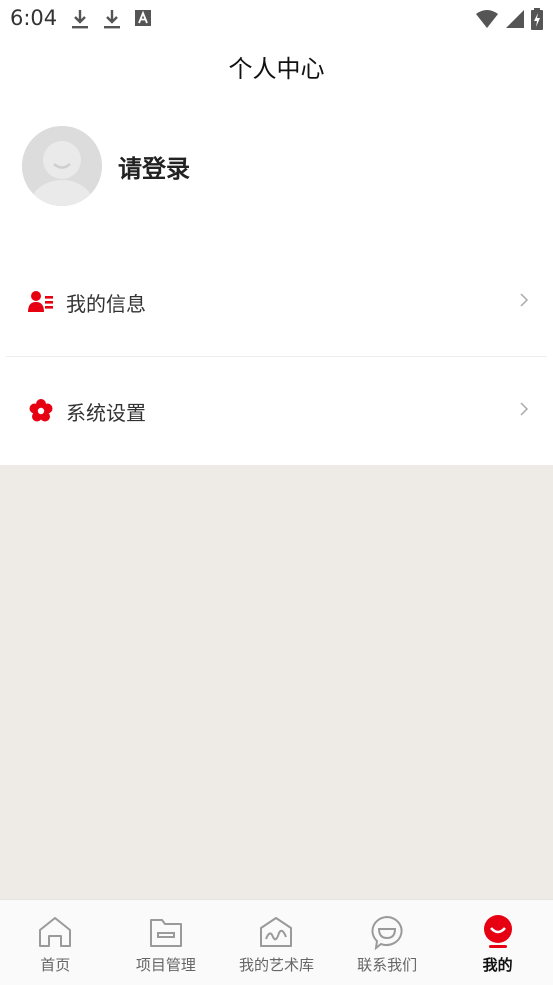 Image resolution: width=553 pixels, height=985 pixels. What do you see at coordinates (276, 19) in the screenshot?
I see `status-bar: 6:04` at bounding box center [276, 19].